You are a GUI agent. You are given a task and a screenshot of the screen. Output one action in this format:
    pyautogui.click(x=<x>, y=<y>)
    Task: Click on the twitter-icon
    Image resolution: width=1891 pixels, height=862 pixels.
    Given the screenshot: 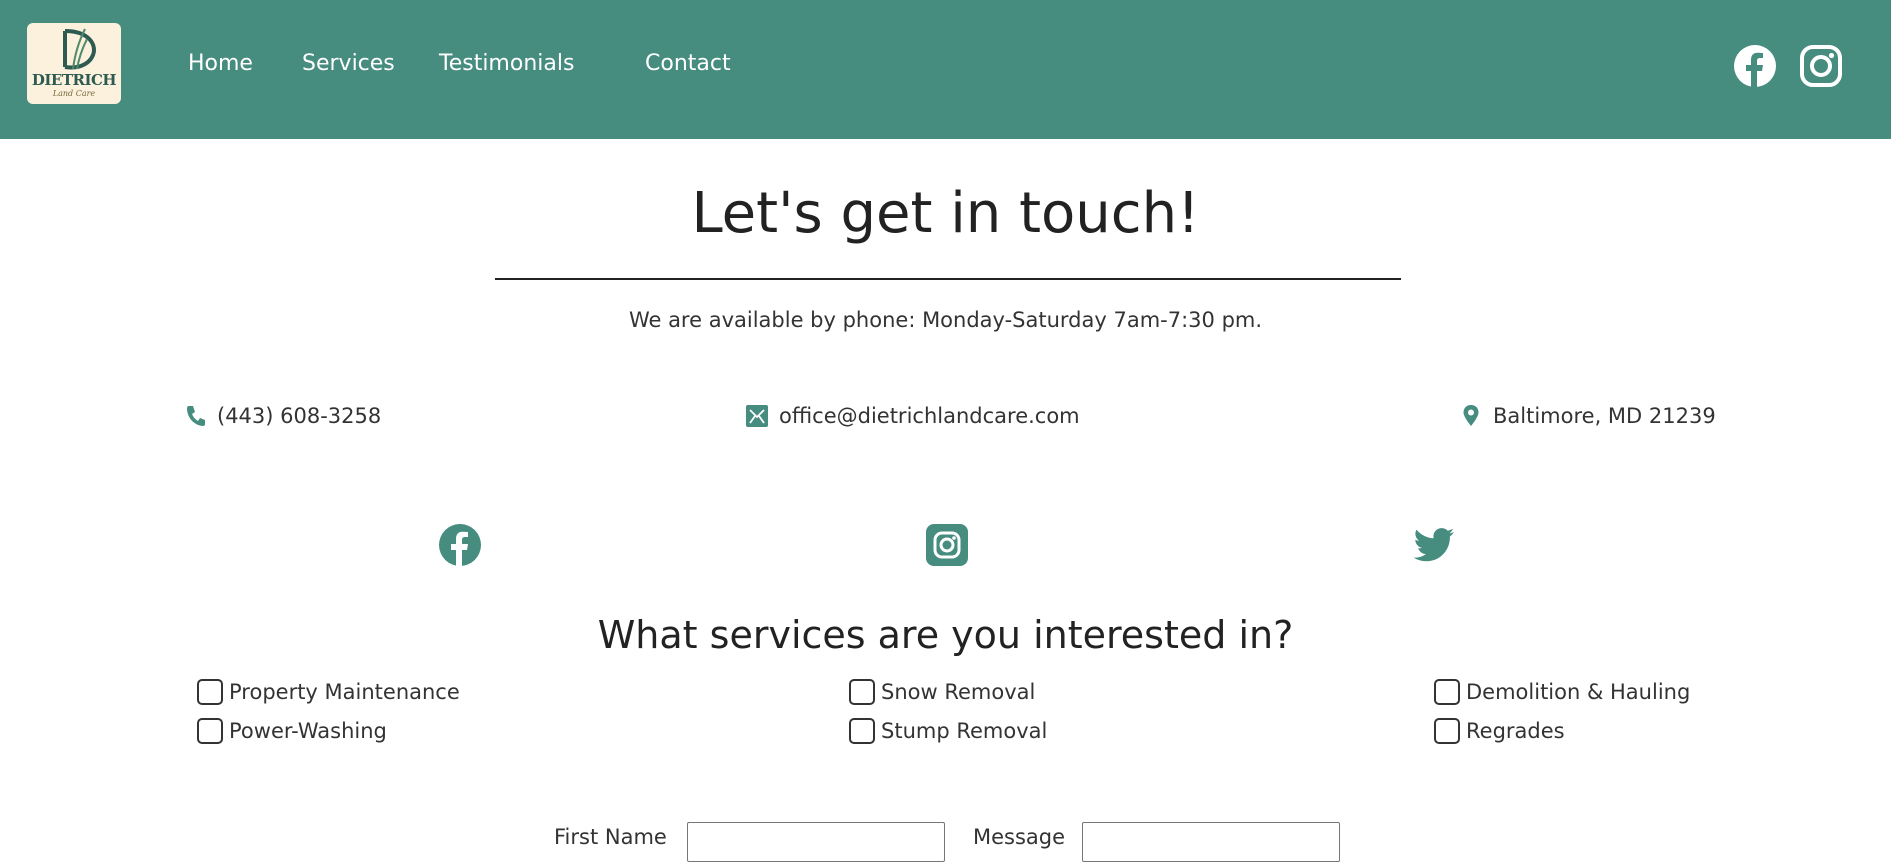 What is the action you would take?
    pyautogui.click(x=1433, y=545)
    